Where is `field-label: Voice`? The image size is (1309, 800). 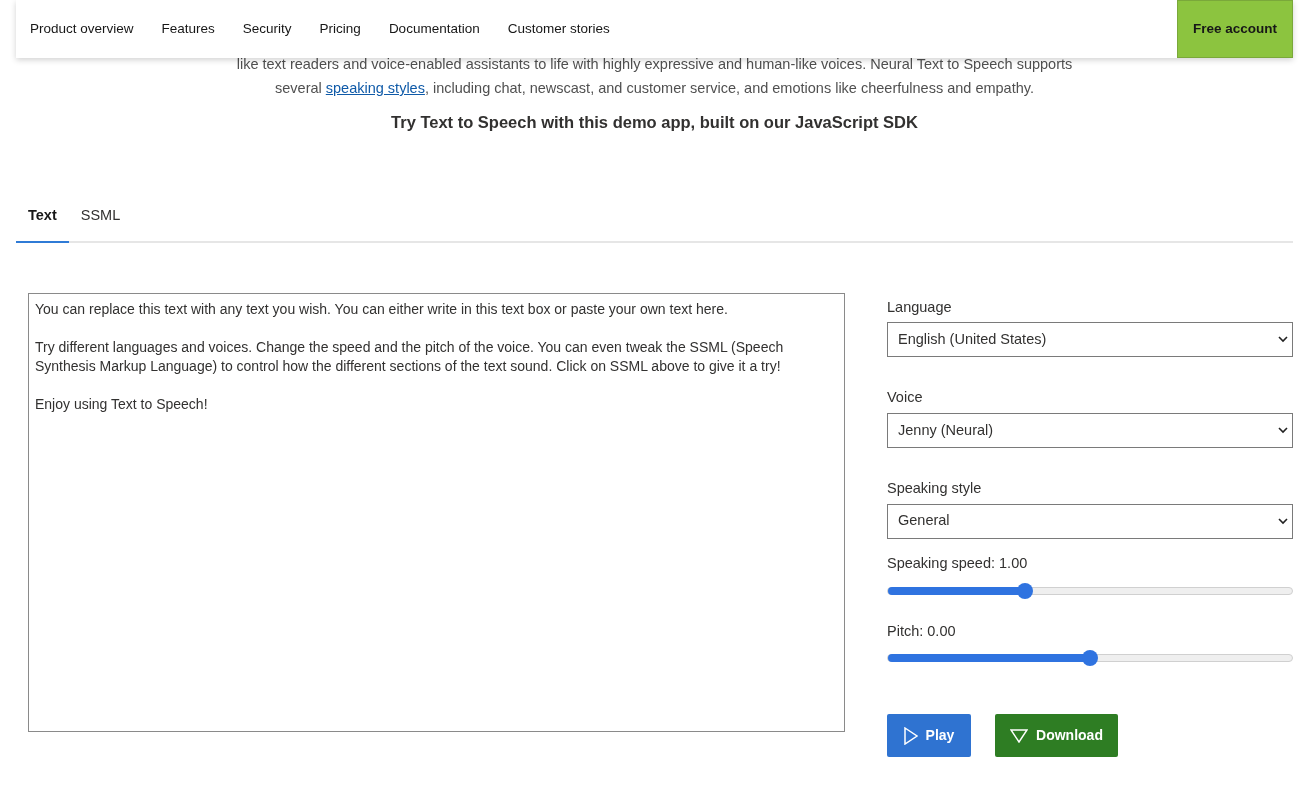
field-label: Voice is located at coordinates (905, 398).